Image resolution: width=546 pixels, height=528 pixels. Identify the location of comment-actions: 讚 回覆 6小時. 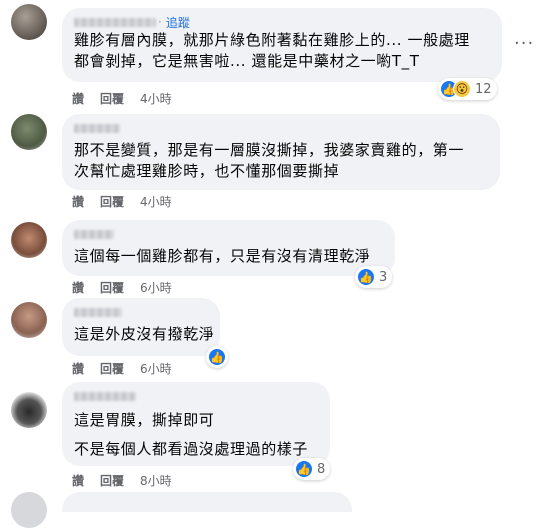
(122, 368).